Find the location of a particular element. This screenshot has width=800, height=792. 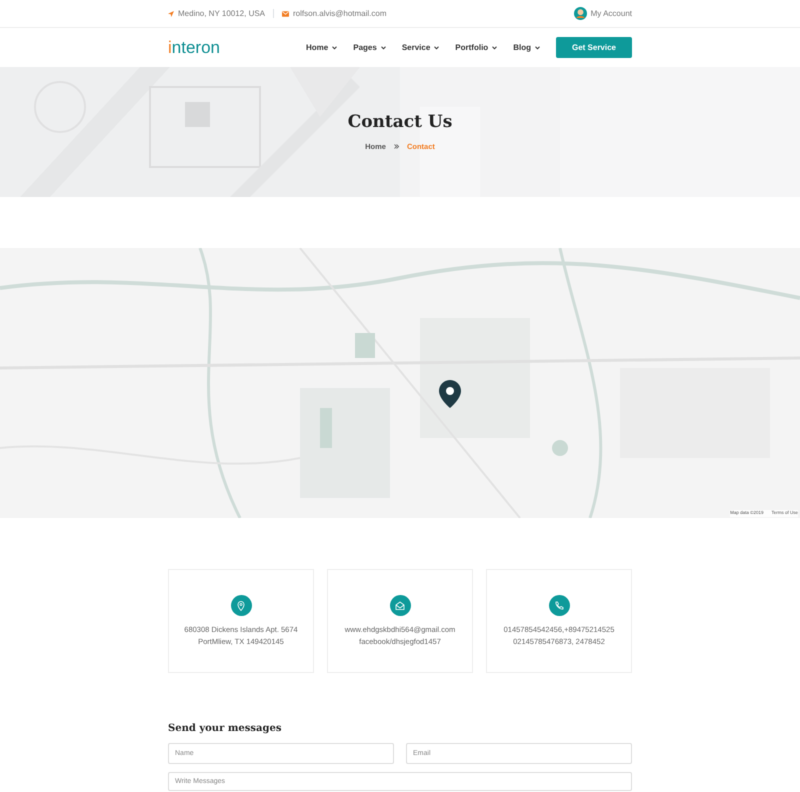

account-link: My Account is located at coordinates (611, 14).